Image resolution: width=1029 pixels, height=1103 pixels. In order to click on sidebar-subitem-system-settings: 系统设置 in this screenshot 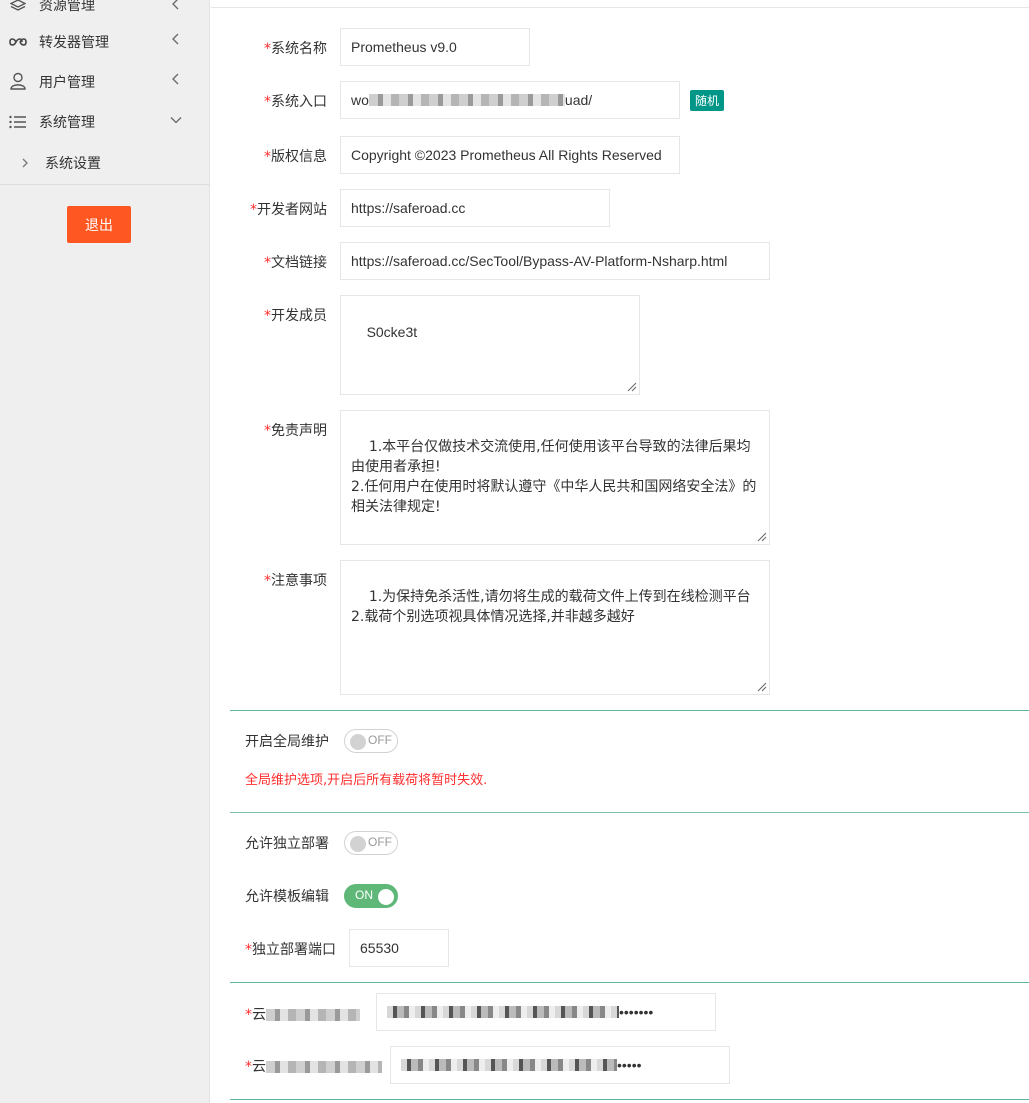, I will do `click(104, 163)`.